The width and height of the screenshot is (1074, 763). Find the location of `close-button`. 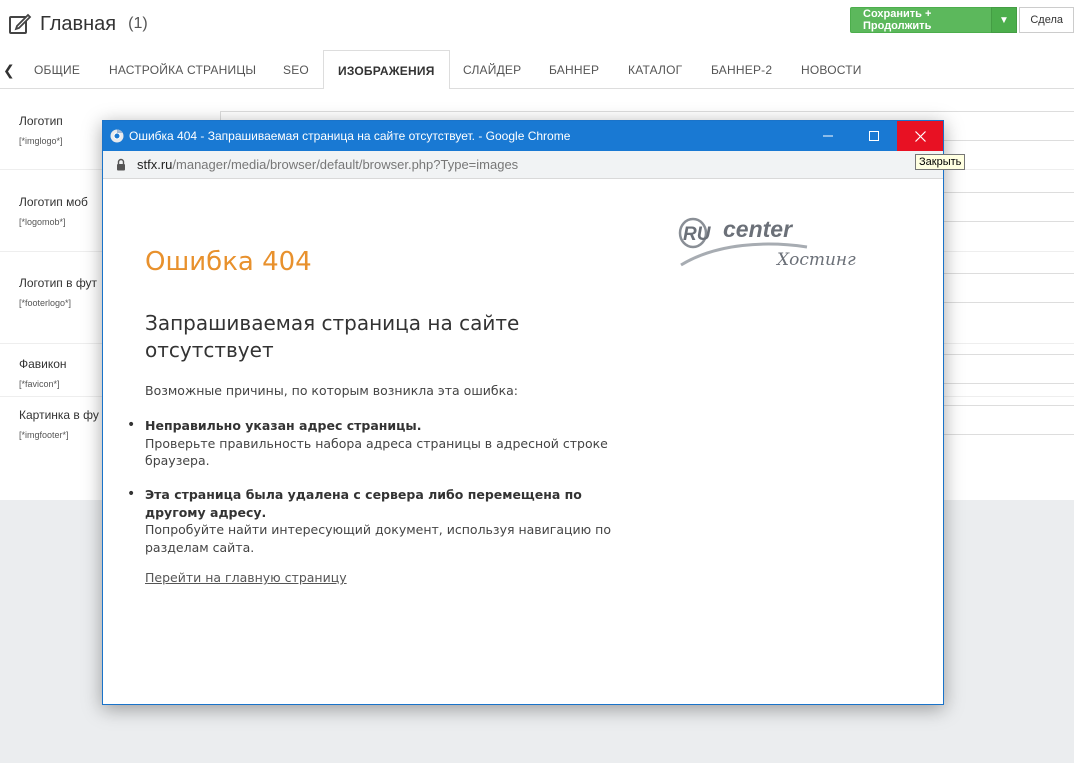

close-button is located at coordinates (920, 136).